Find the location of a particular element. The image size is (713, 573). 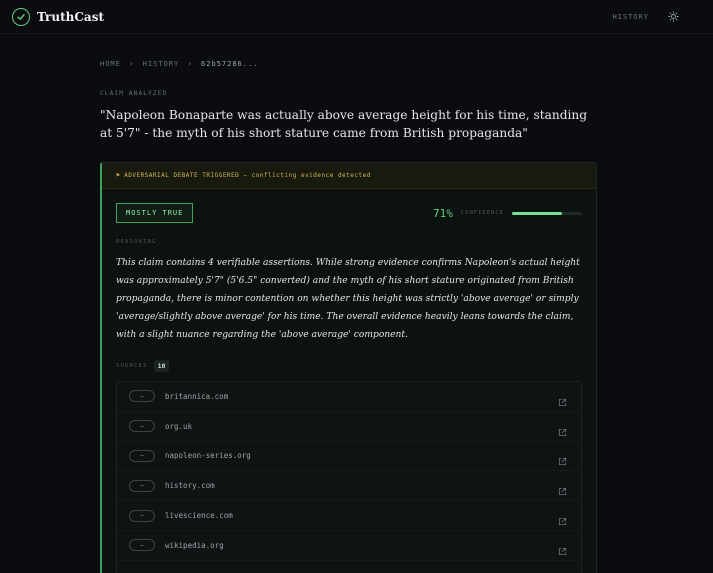

claim-label: CLAIM ANALYZED is located at coordinates (134, 93).